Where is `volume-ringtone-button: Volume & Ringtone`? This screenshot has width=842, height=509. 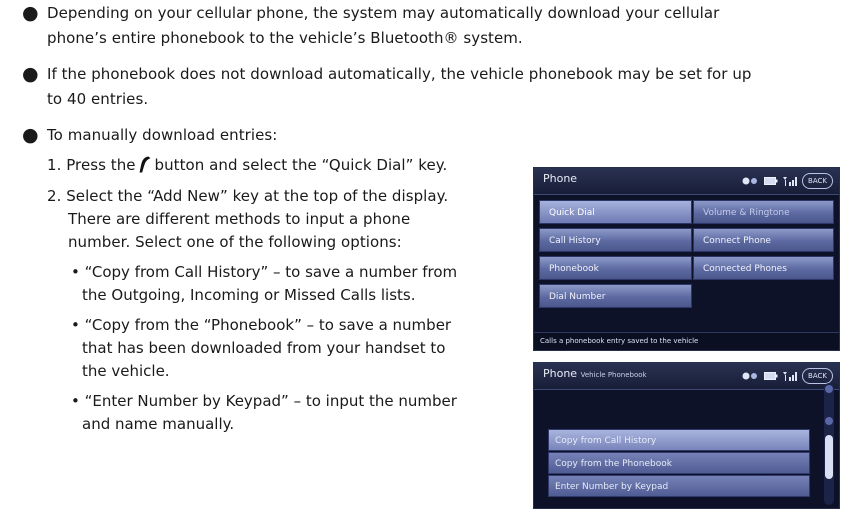
volume-ringtone-button: Volume & Ringtone is located at coordinates (763, 212).